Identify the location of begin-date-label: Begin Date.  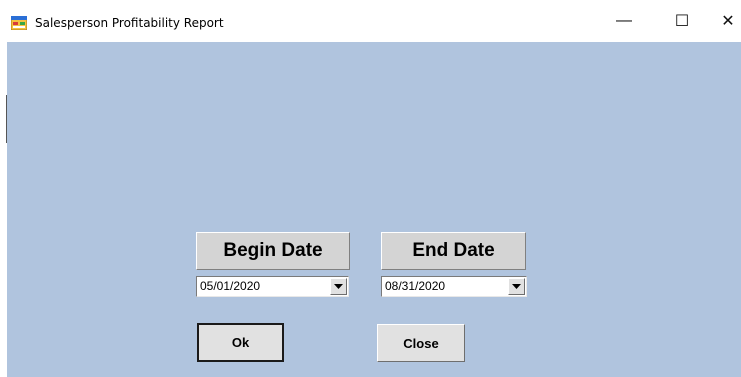
(273, 251).